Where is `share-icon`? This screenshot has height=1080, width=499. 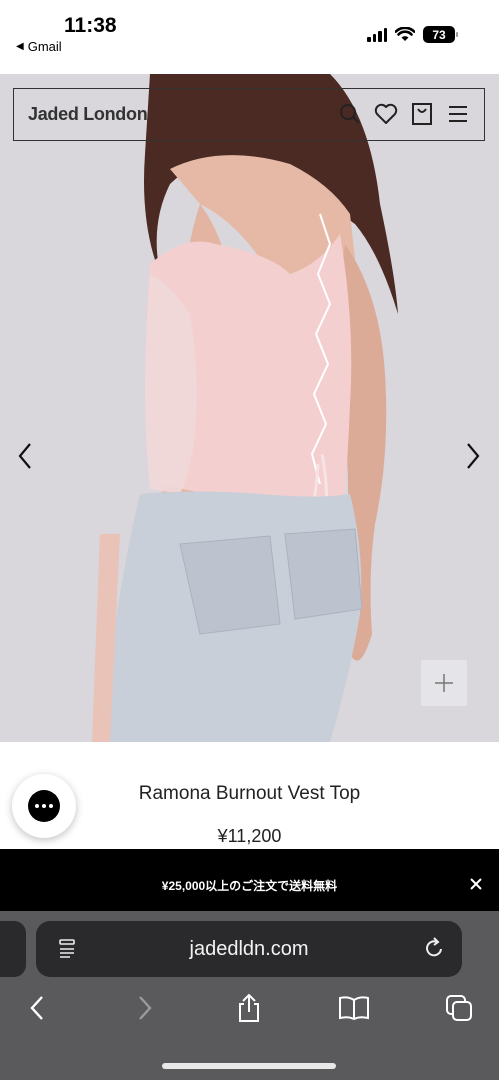
share-icon is located at coordinates (249, 1007).